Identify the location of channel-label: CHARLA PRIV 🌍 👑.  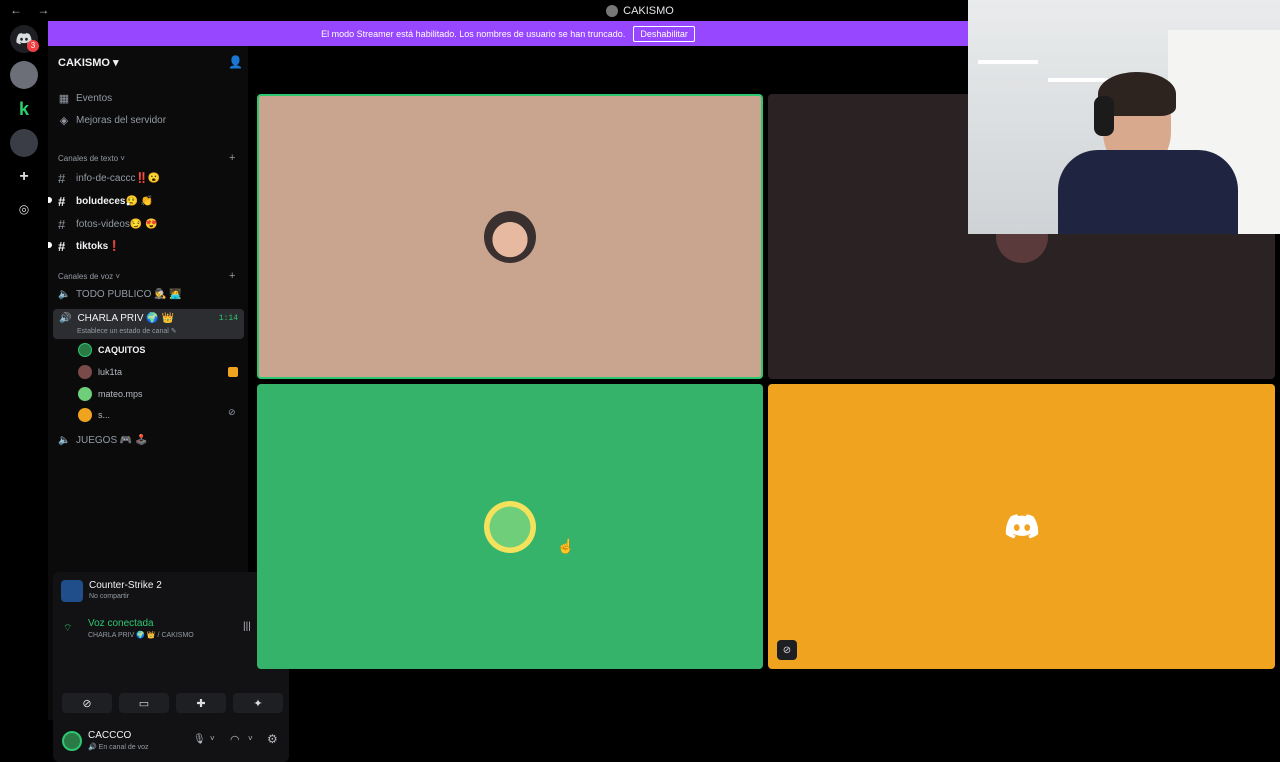
(126, 318).